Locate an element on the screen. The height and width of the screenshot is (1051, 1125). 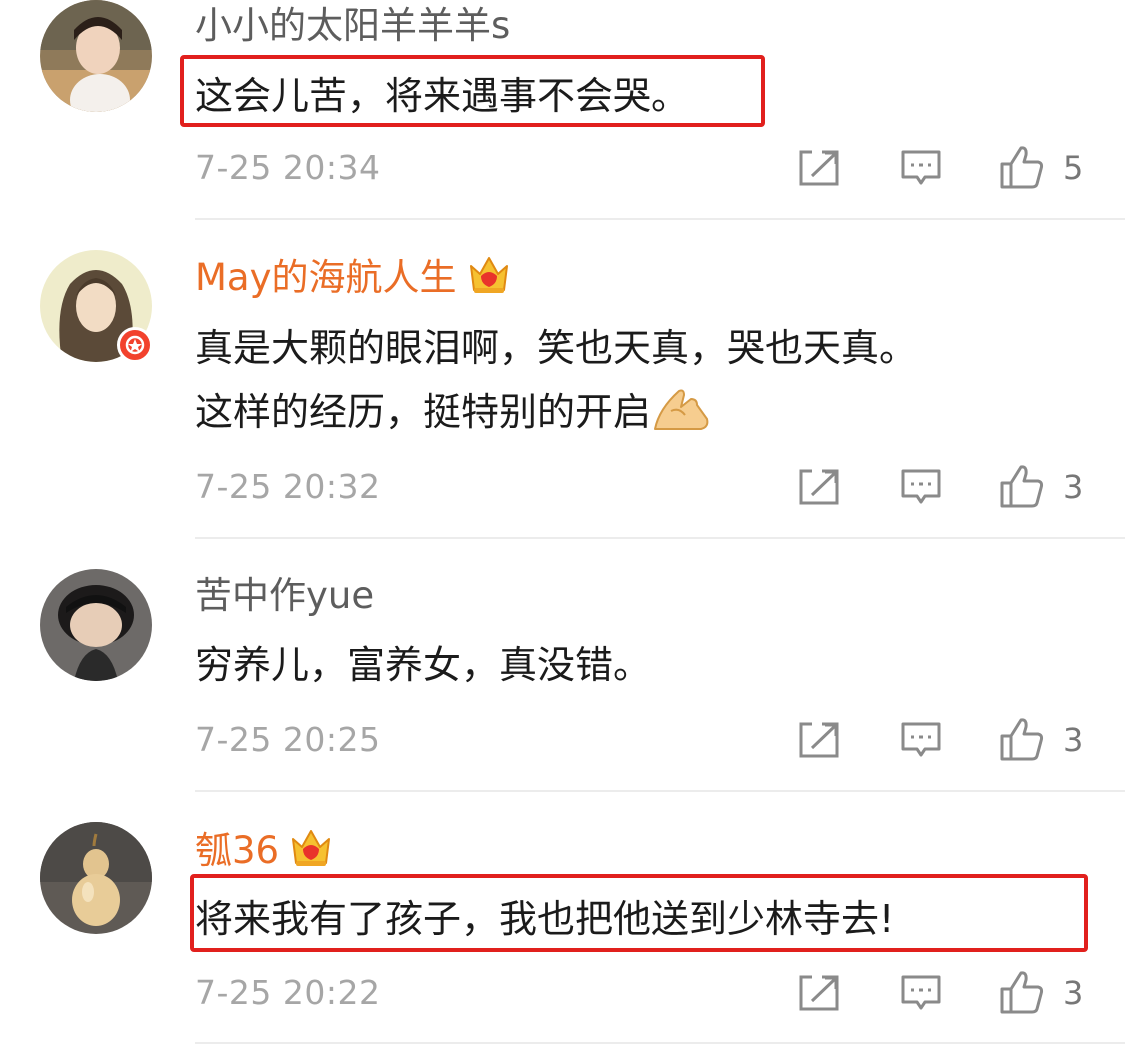
comment-username: 小小的太阳羊羊羊s is located at coordinates (352, 26).